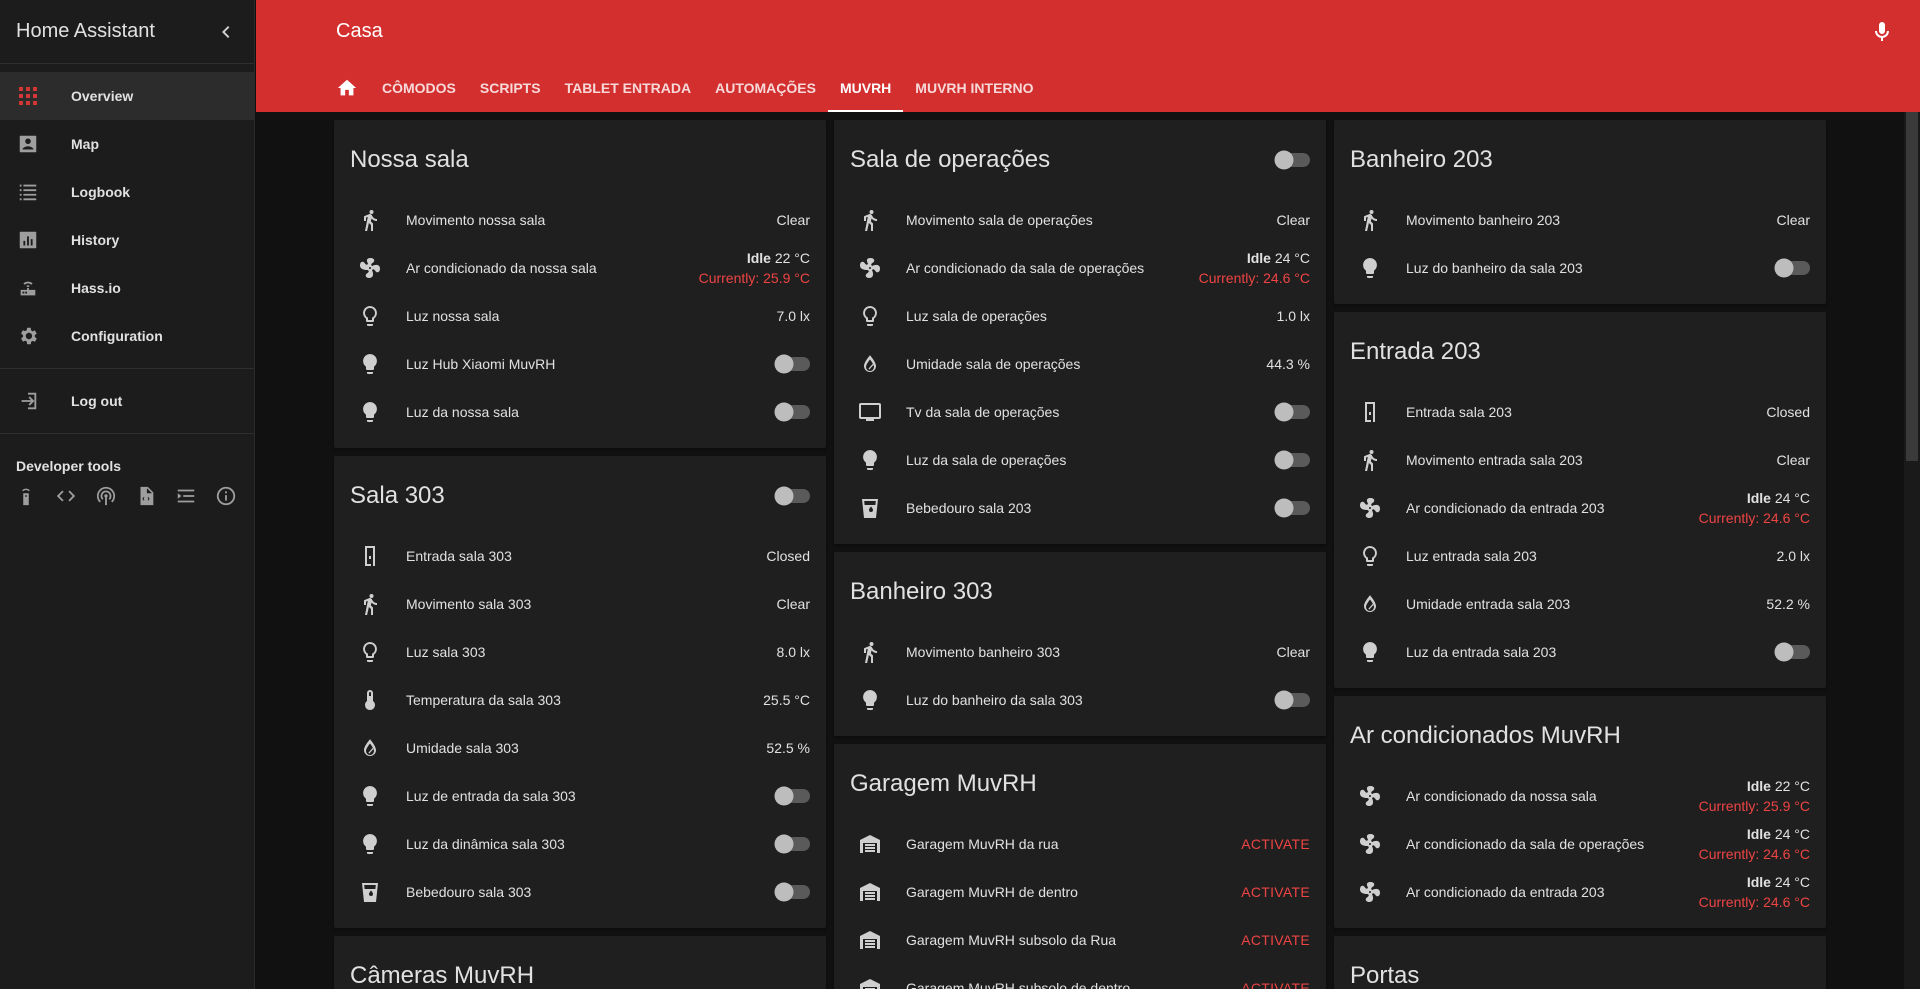 Image resolution: width=1920 pixels, height=989 pixels. What do you see at coordinates (580, 748) in the screenshot?
I see `entity-row: Umidade sala 303 52.5 %` at bounding box center [580, 748].